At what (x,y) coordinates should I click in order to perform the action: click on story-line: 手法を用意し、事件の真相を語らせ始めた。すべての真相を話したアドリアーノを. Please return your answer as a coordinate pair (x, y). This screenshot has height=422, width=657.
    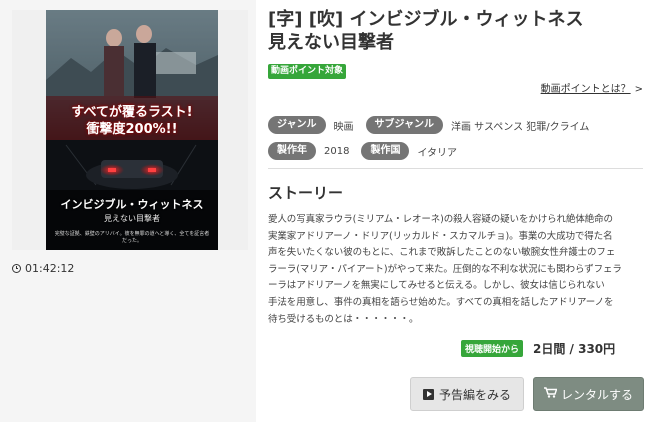
    Looking at the image, I should click on (441, 302).